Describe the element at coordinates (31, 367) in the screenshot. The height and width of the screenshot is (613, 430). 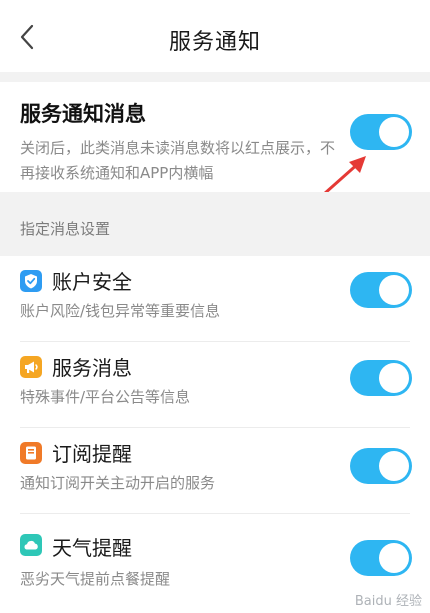
I see `megaphone-icon` at that location.